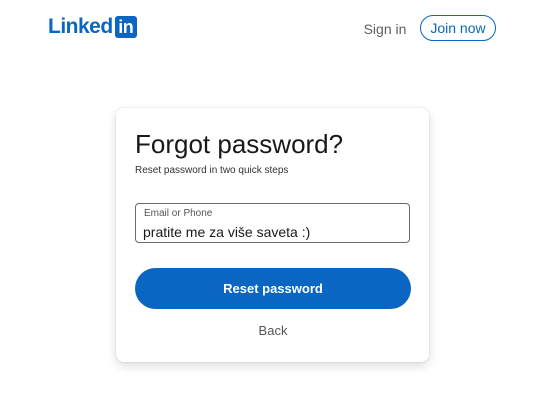 The height and width of the screenshot is (398, 537). I want to click on reset-password-button: Reset password, so click(273, 288).